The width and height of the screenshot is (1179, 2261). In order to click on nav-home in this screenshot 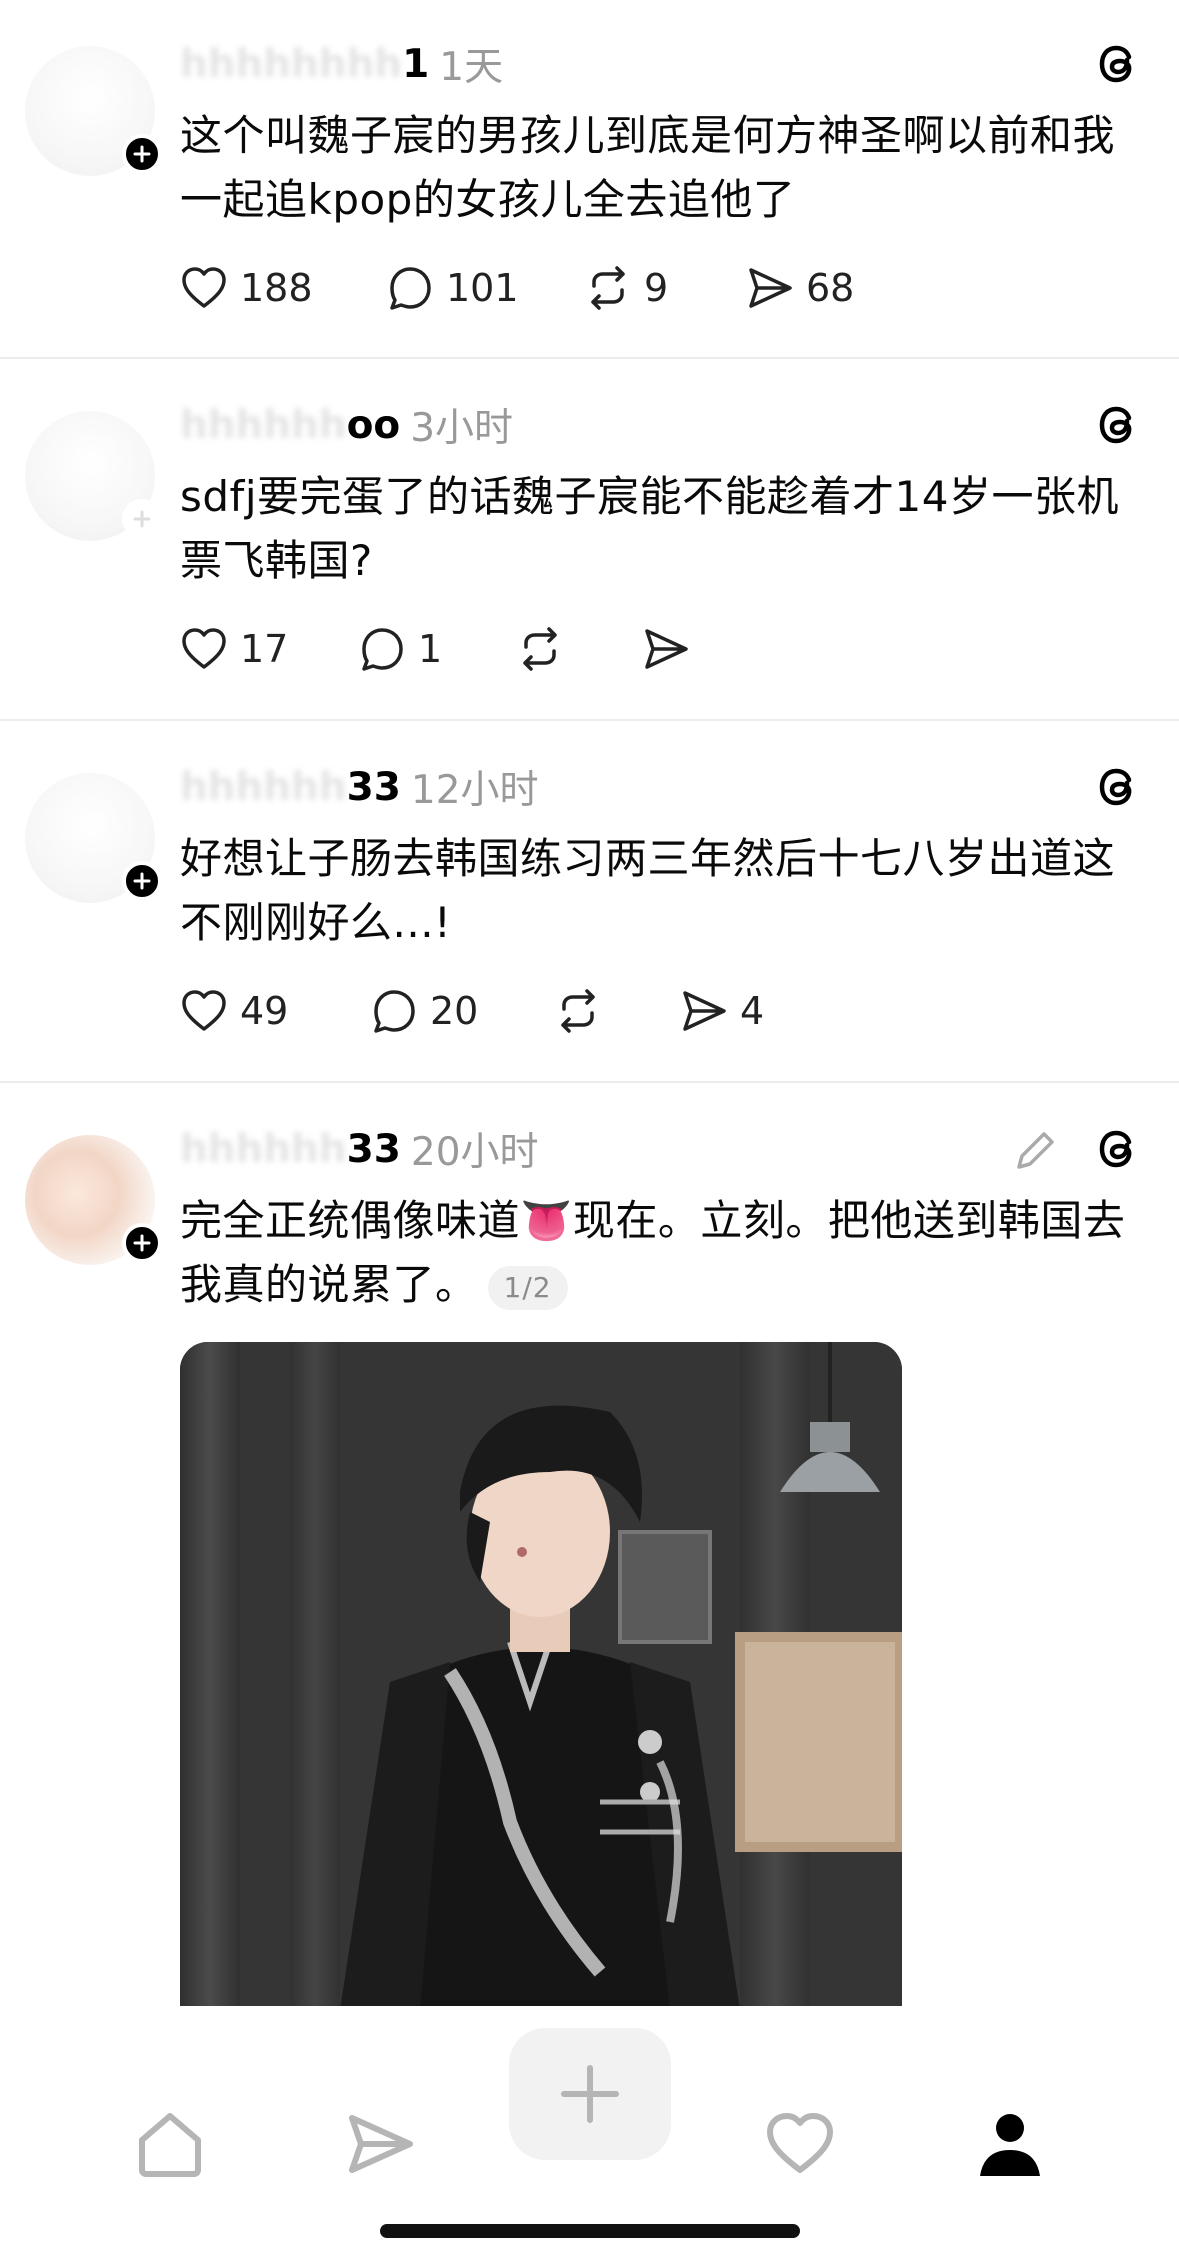, I will do `click(170, 2144)`.